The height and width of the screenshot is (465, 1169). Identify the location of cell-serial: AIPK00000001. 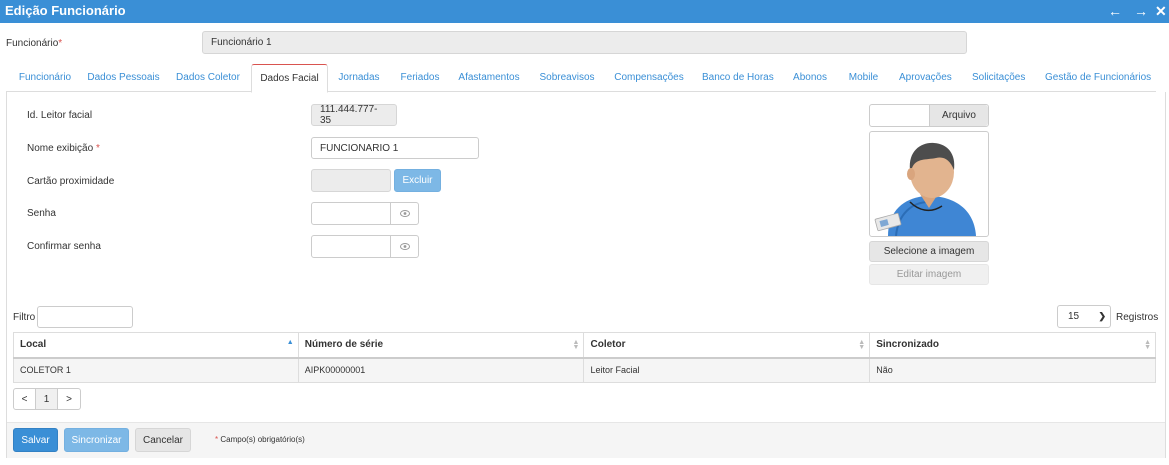
(441, 370).